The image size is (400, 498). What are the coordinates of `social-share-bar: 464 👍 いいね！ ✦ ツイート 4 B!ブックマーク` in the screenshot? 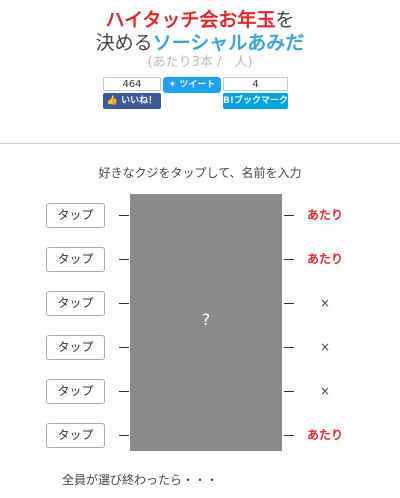 It's located at (195, 93).